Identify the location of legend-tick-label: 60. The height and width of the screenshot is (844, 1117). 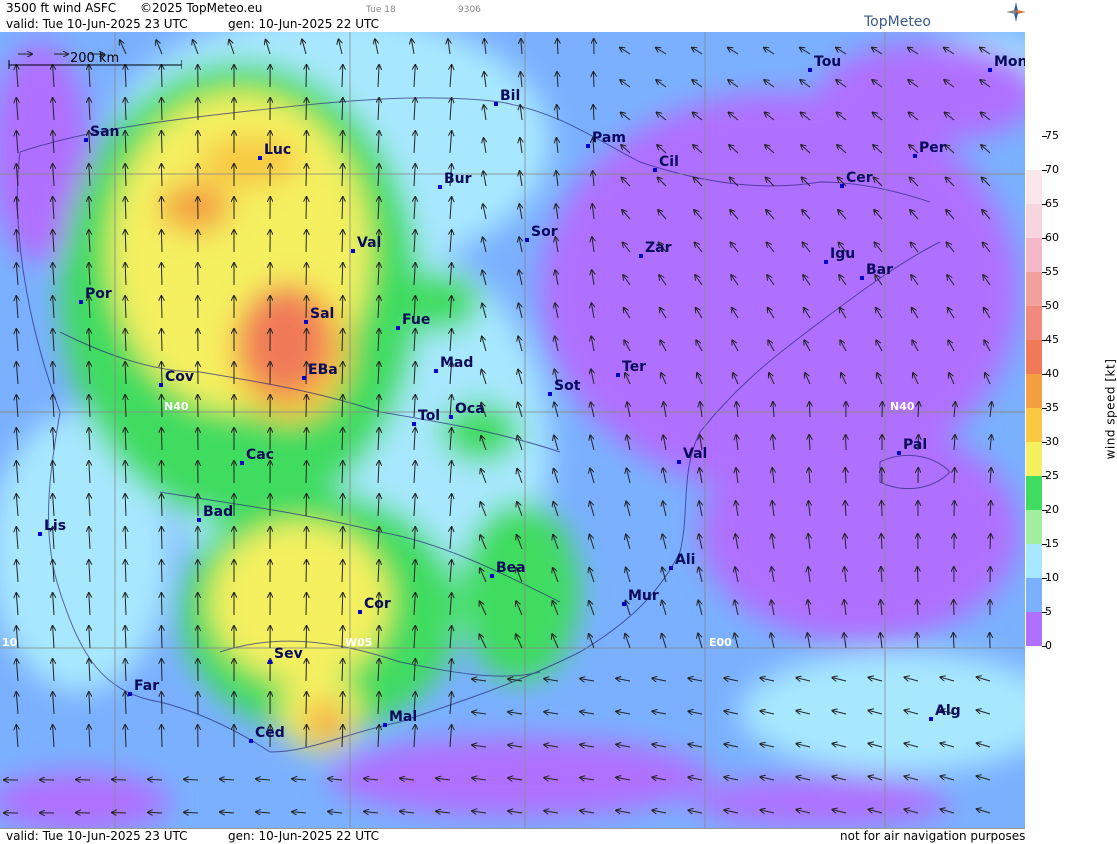
(1052, 237).